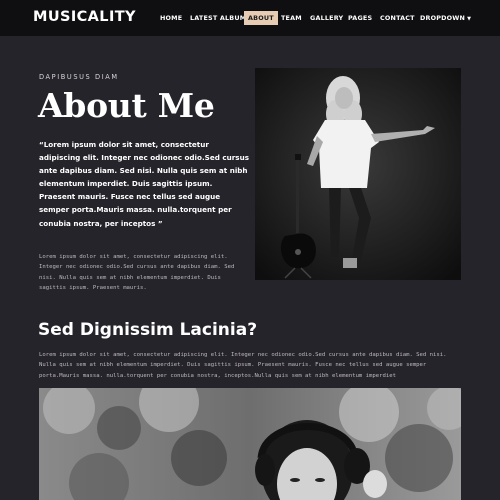 This screenshot has height=500, width=500. What do you see at coordinates (291, 18) in the screenshot?
I see `nav-item-team: TEAM` at bounding box center [291, 18].